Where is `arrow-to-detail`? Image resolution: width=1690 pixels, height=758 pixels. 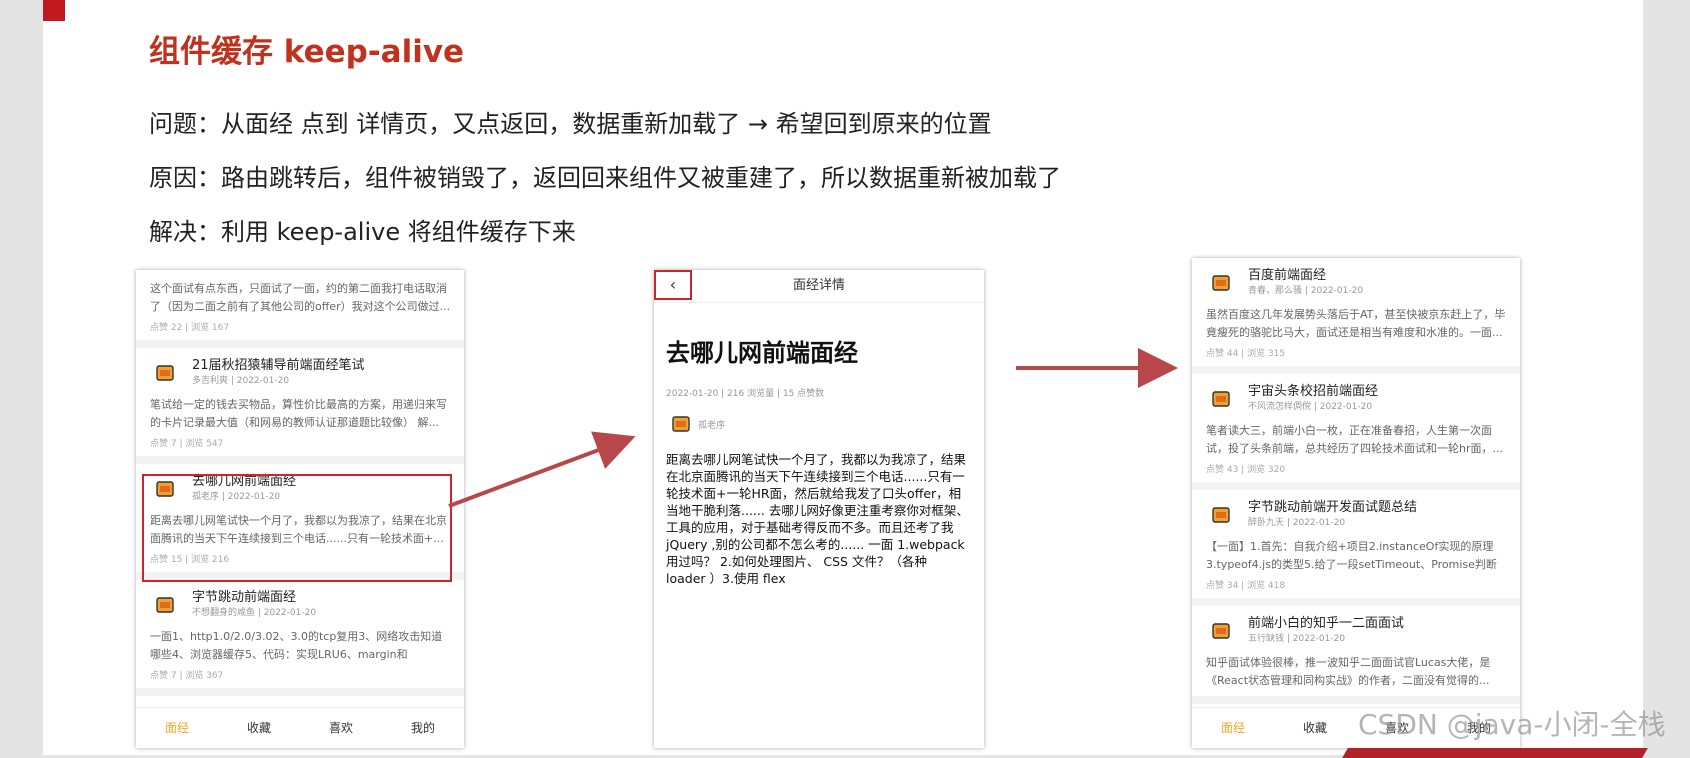 arrow-to-detail is located at coordinates (542, 469).